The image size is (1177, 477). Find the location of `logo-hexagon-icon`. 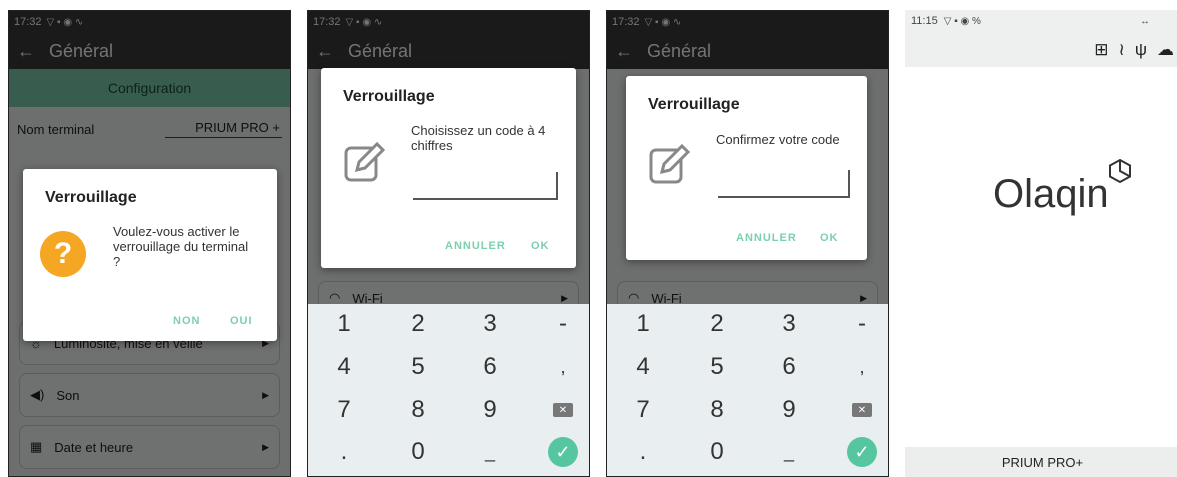

logo-hexagon-icon is located at coordinates (1119, 171).